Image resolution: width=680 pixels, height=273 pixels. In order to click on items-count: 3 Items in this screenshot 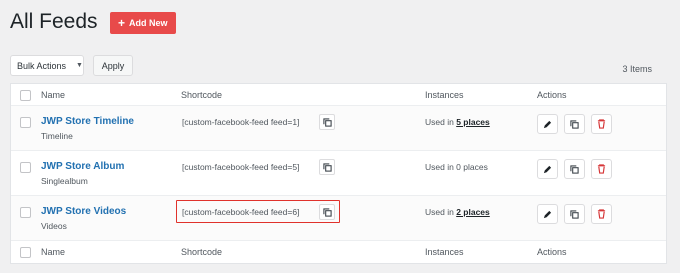, I will do `click(637, 69)`.